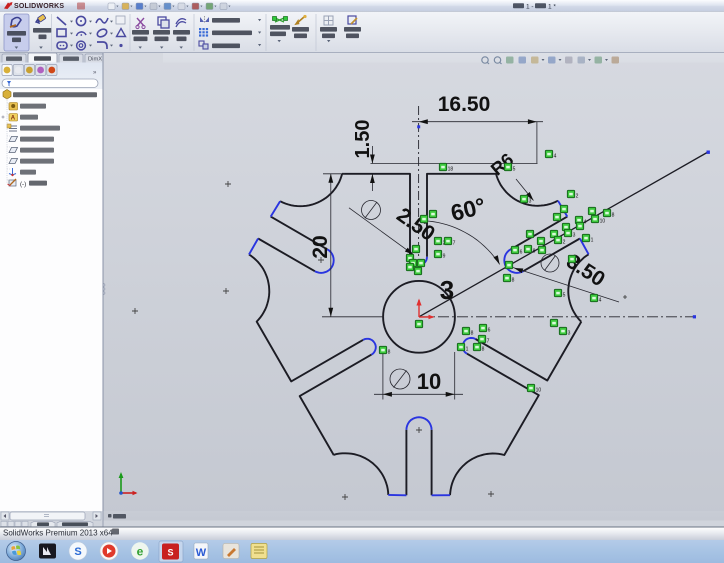 This screenshot has height=563, width=724. I want to click on svg-text: 1 -, so click(530, 7).